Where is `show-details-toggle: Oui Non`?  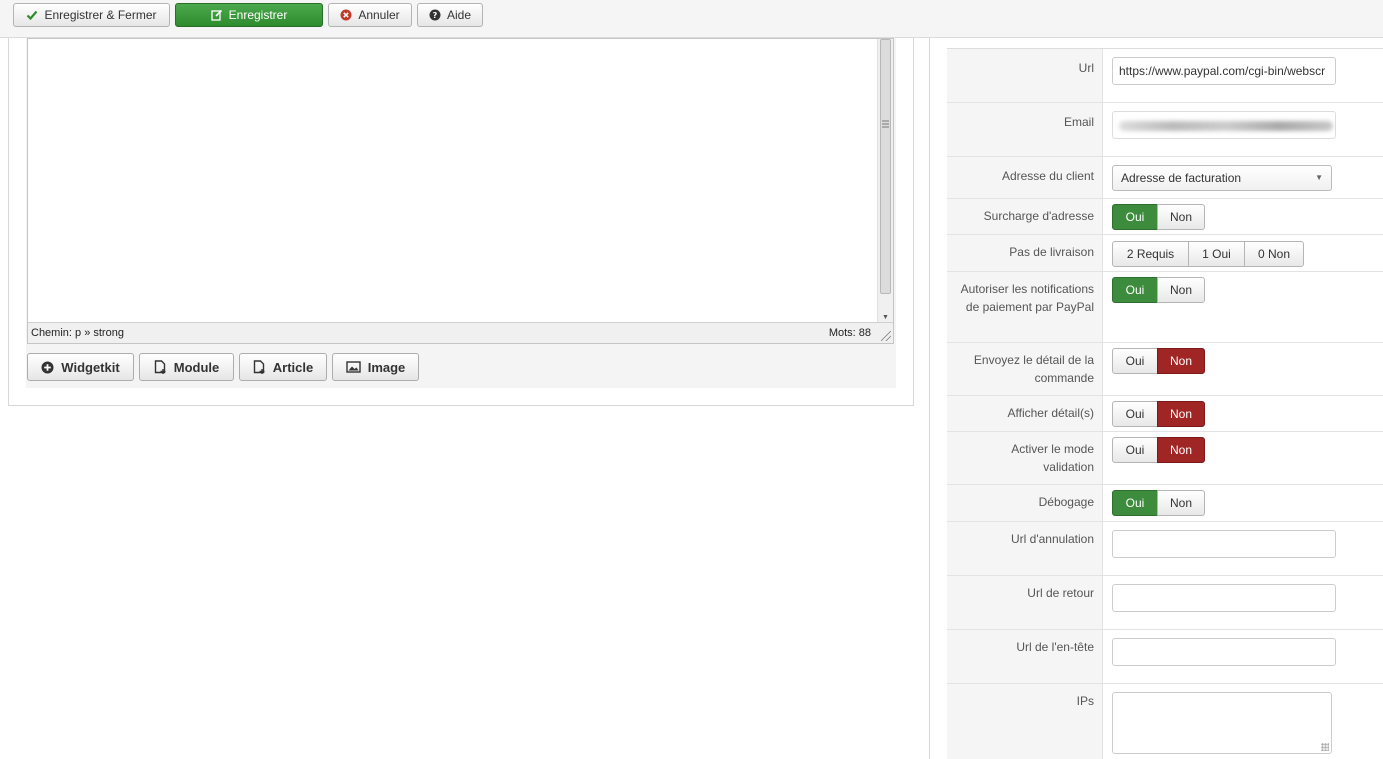
show-details-toggle: Oui Non is located at coordinates (1158, 414).